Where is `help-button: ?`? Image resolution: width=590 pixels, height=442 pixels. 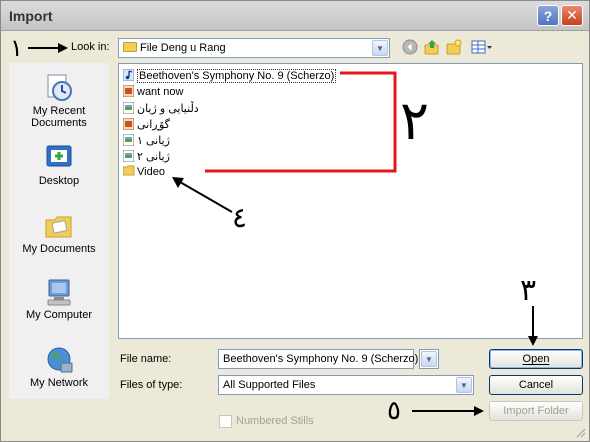
help-button: ? is located at coordinates (548, 15).